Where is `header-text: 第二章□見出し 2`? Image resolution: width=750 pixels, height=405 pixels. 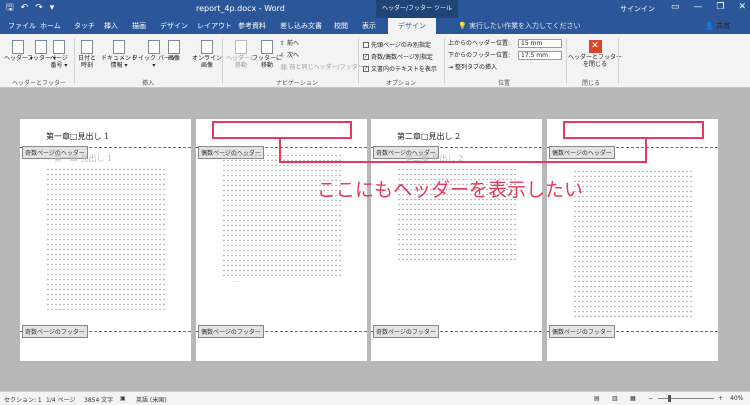
header-text: 第二章□見出し 2 is located at coordinates (428, 136).